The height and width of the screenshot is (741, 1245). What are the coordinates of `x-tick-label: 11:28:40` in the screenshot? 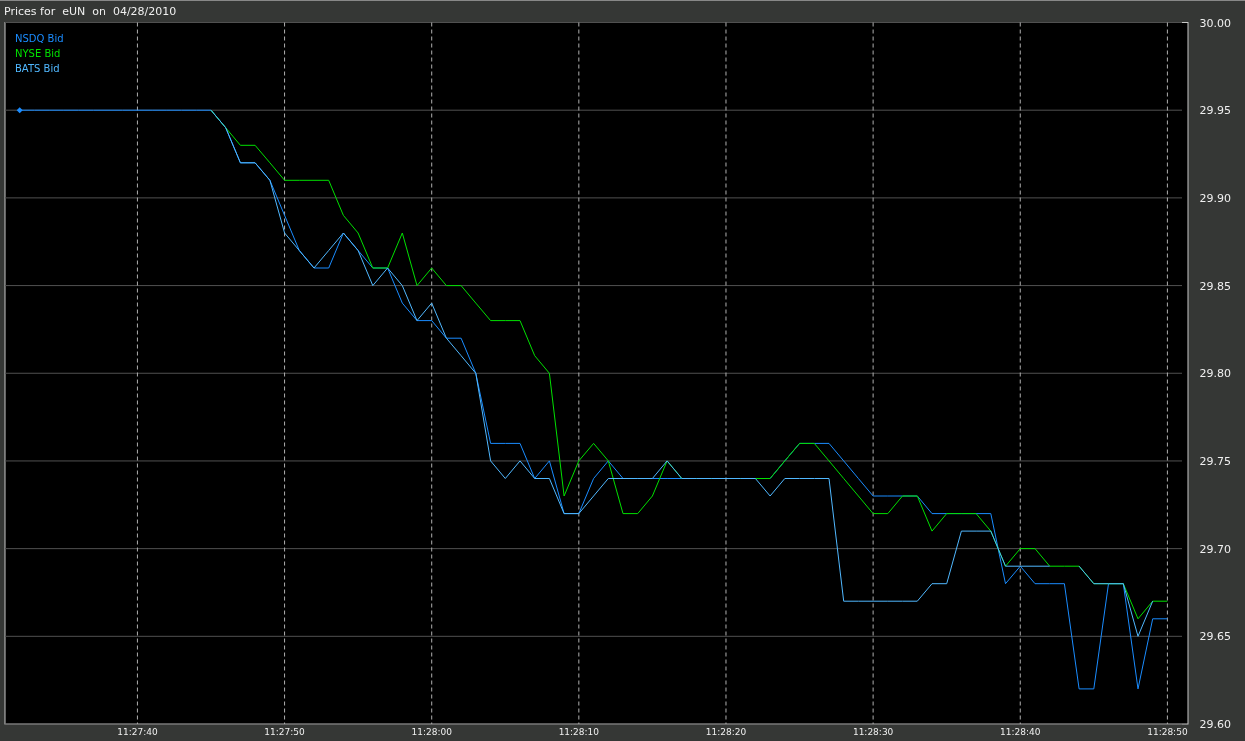 It's located at (1020, 732).